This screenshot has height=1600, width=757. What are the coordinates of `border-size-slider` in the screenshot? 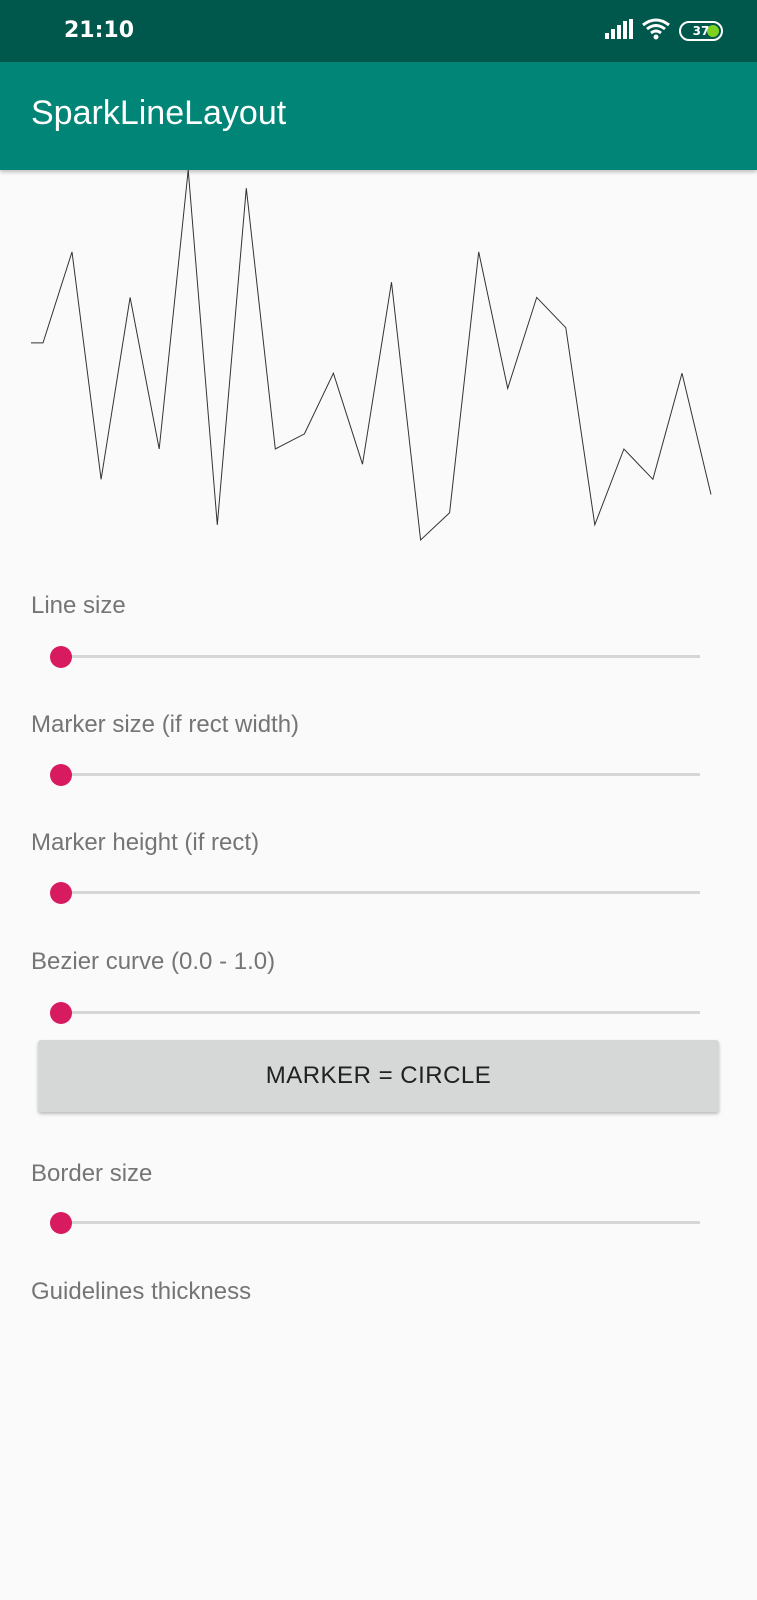 It's located at (370, 1223).